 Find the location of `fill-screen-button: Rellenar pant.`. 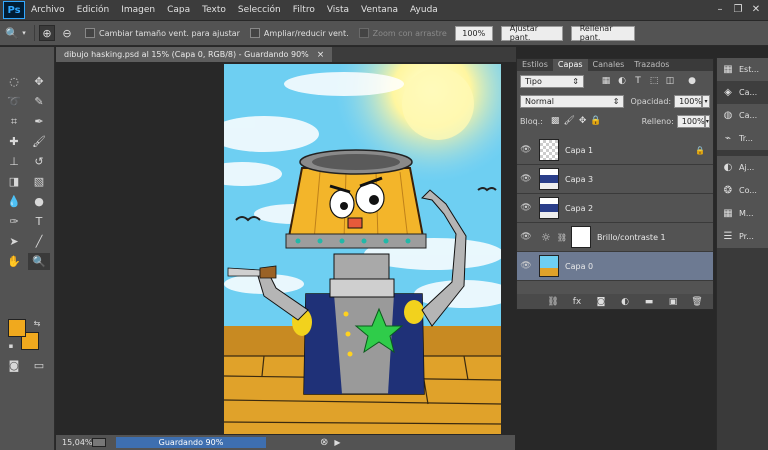

fill-screen-button: Rellenar pant. is located at coordinates (602, 33).